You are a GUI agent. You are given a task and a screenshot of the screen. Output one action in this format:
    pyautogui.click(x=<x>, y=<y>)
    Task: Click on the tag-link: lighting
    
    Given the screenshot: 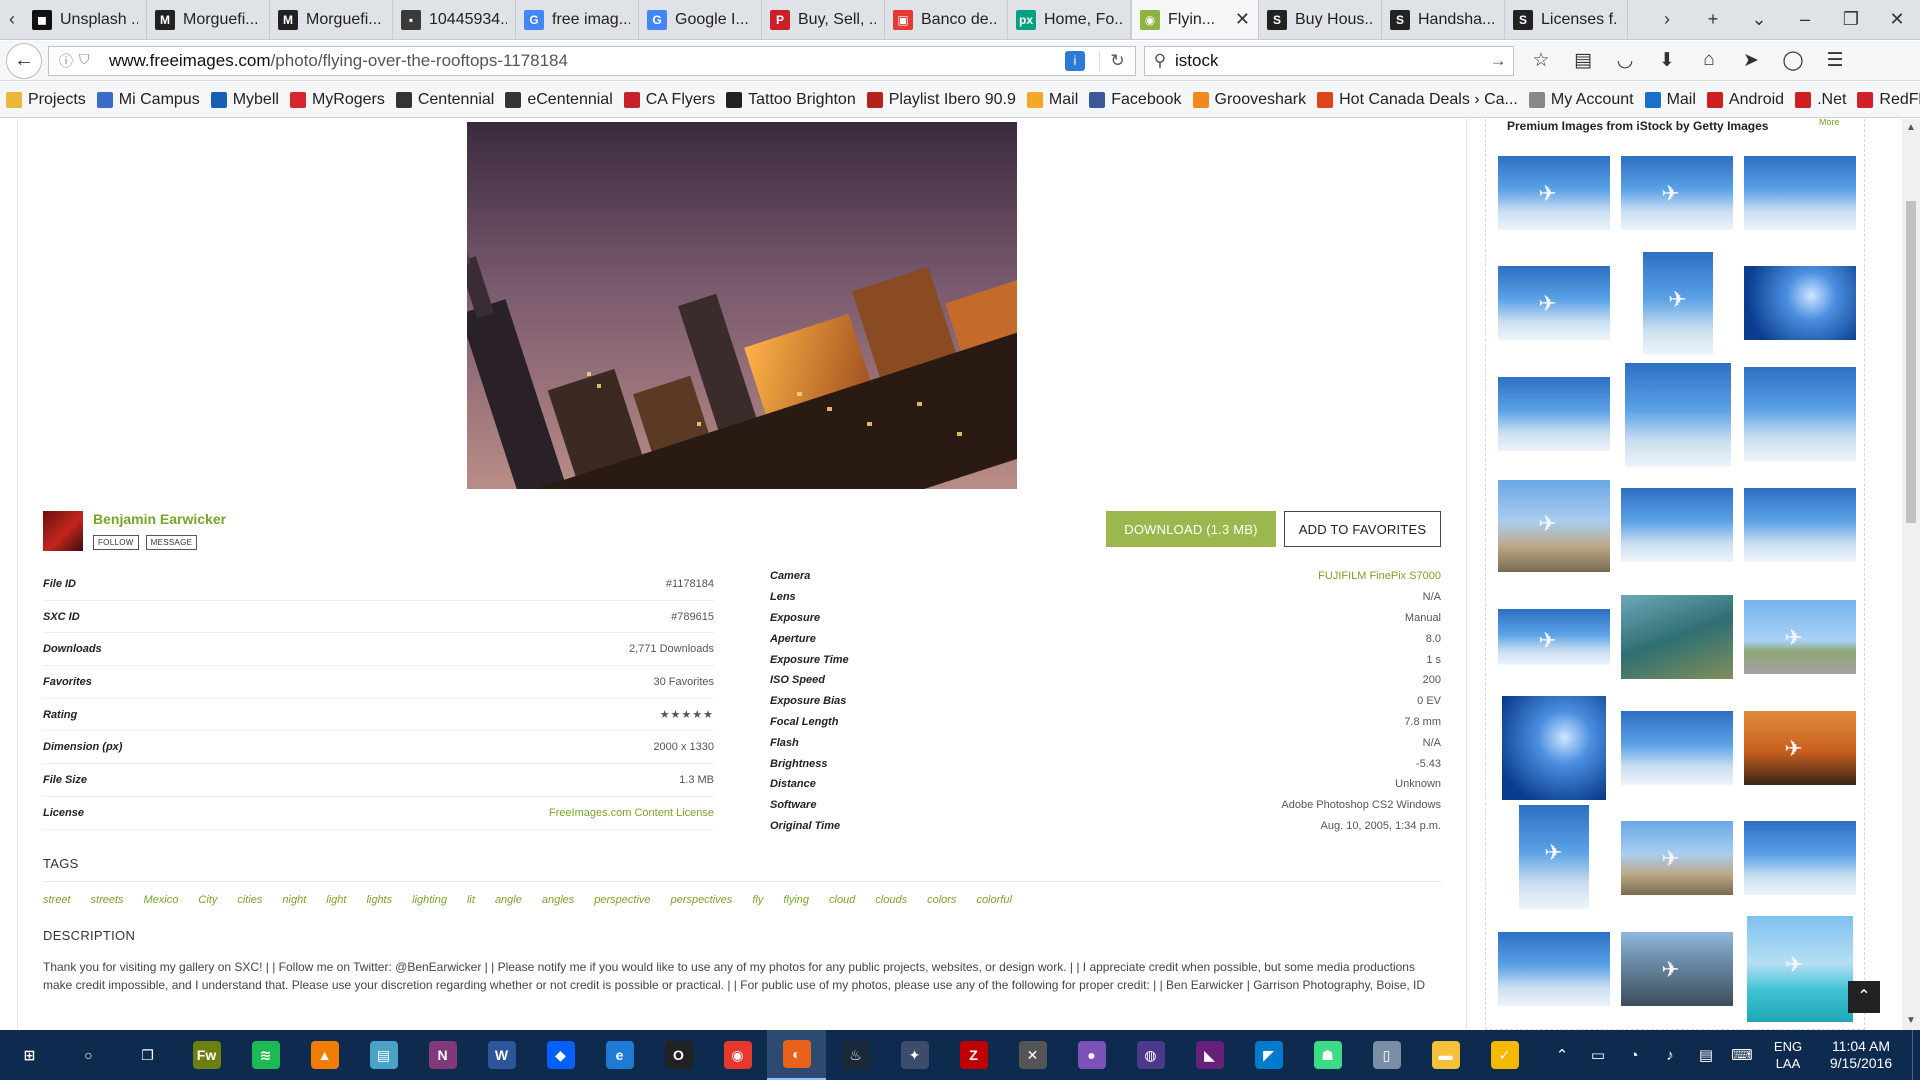 What is the action you would take?
    pyautogui.click(x=429, y=900)
    